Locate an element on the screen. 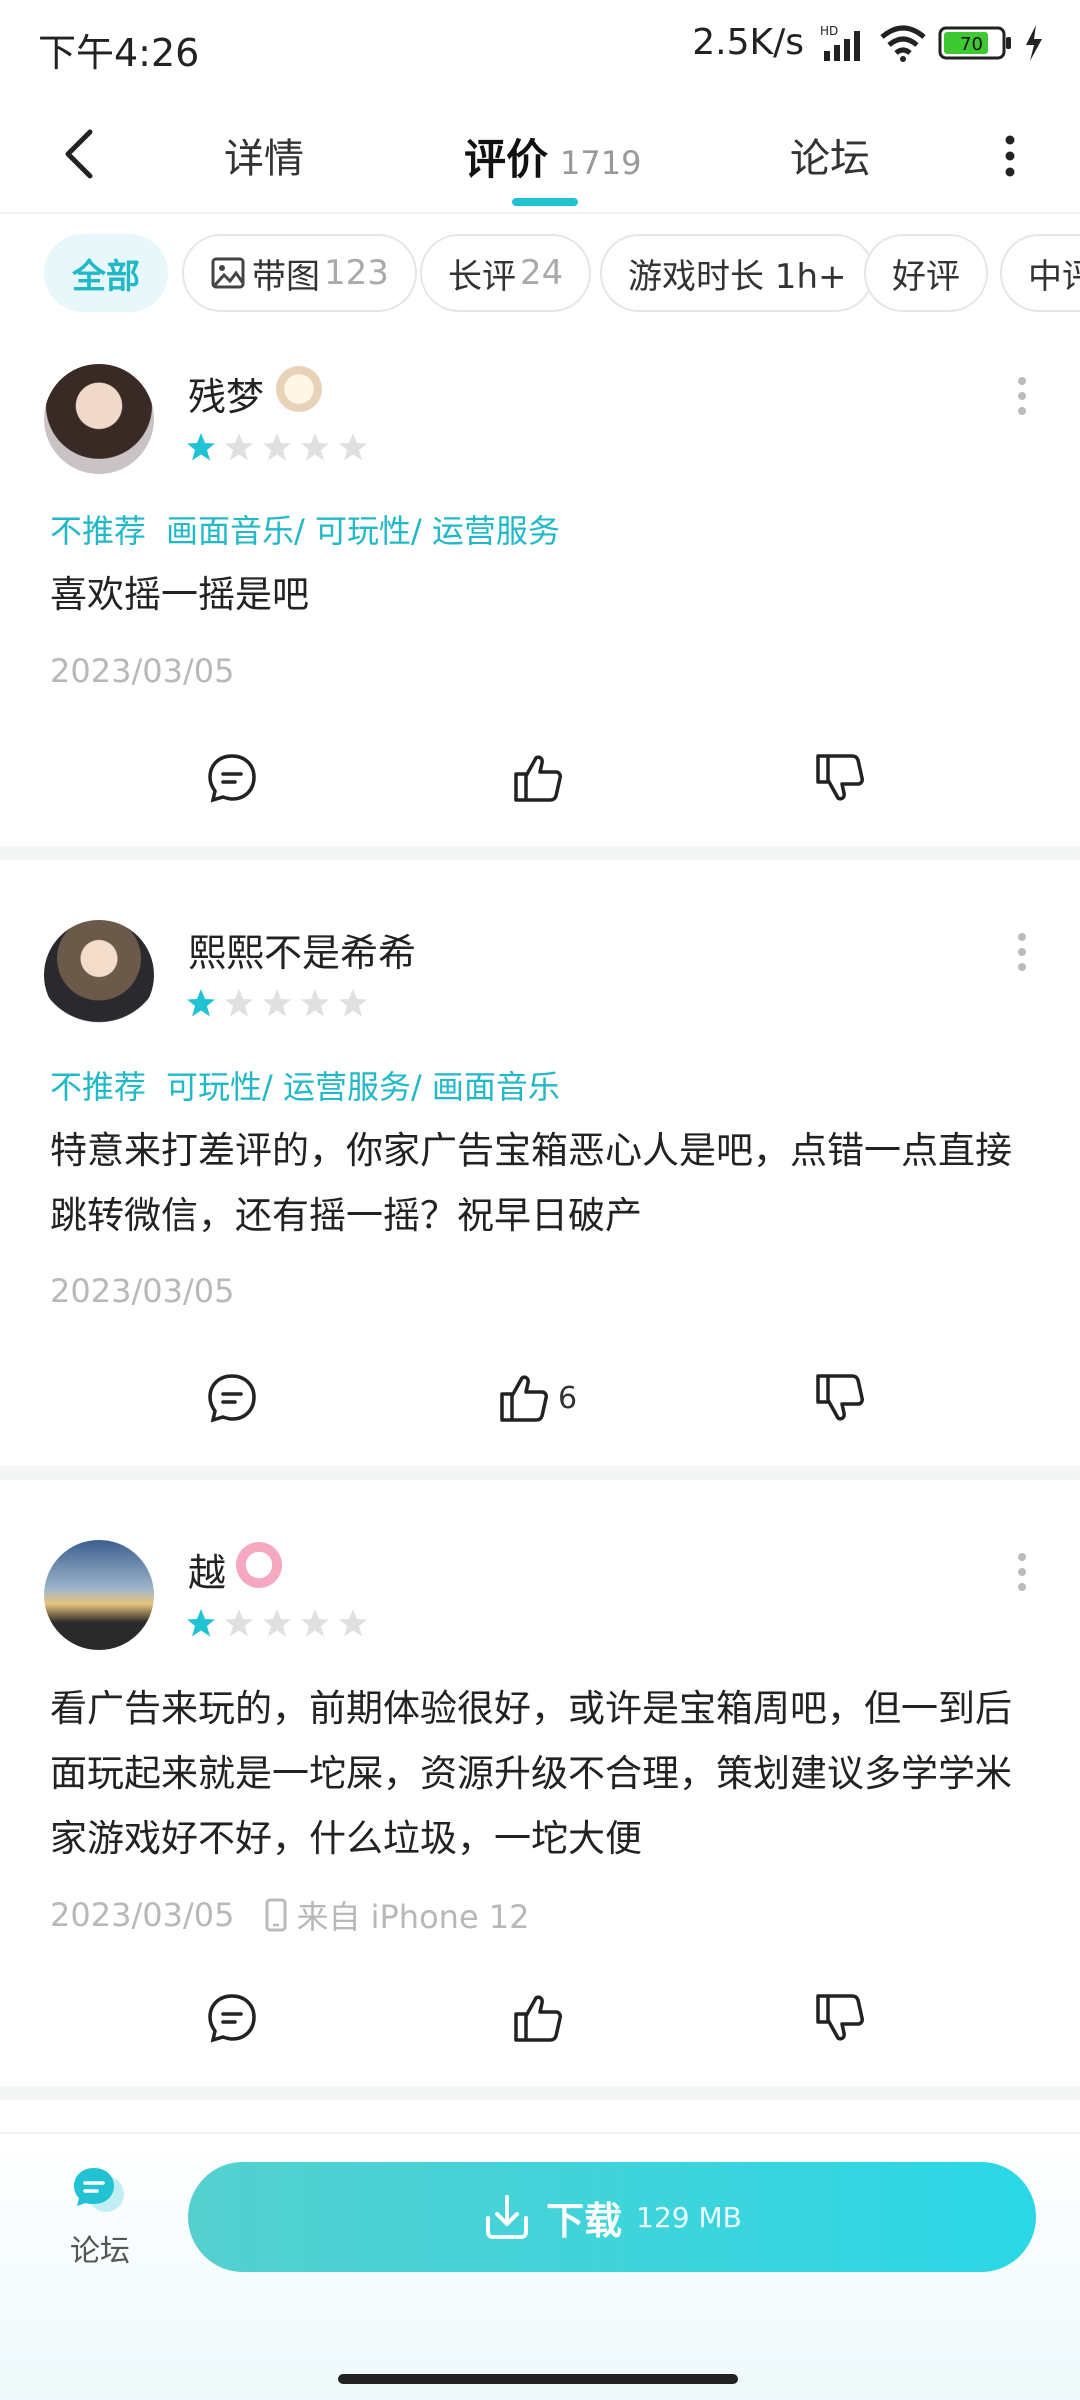 The image size is (1080, 2400). filter-count: 24 is located at coordinates (542, 273).